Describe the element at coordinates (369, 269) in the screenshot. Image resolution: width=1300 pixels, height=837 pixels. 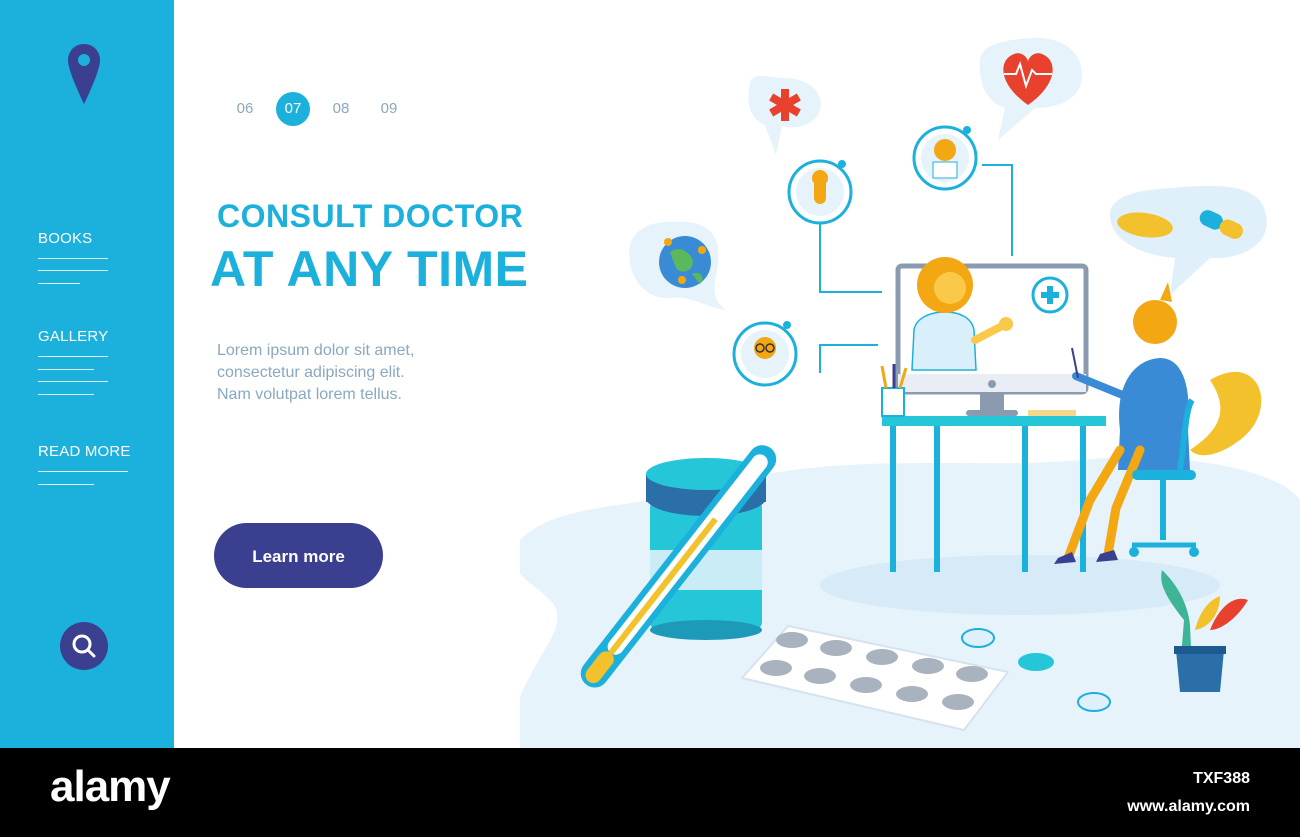
I see `hero-title-line2: AT ANY TIME` at that location.